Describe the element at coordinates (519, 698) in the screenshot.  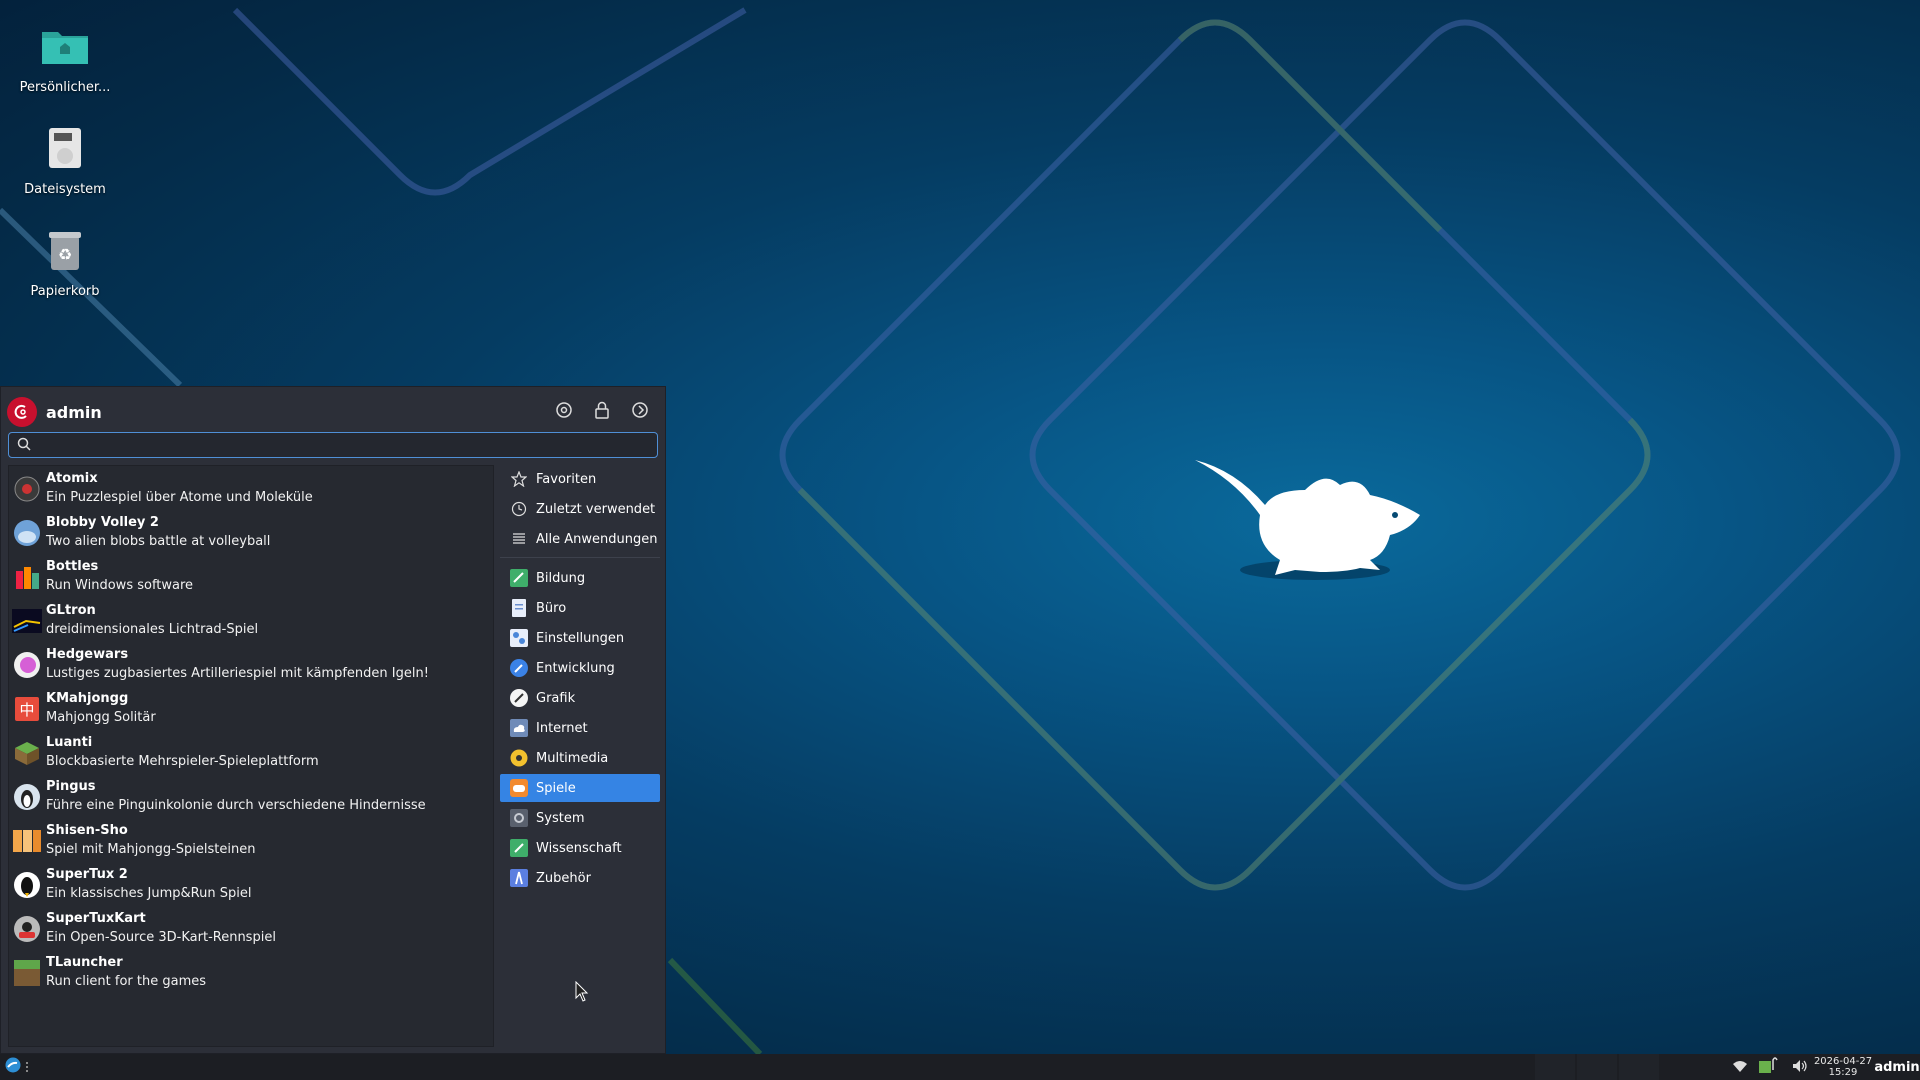
I see `graphics-icon` at that location.